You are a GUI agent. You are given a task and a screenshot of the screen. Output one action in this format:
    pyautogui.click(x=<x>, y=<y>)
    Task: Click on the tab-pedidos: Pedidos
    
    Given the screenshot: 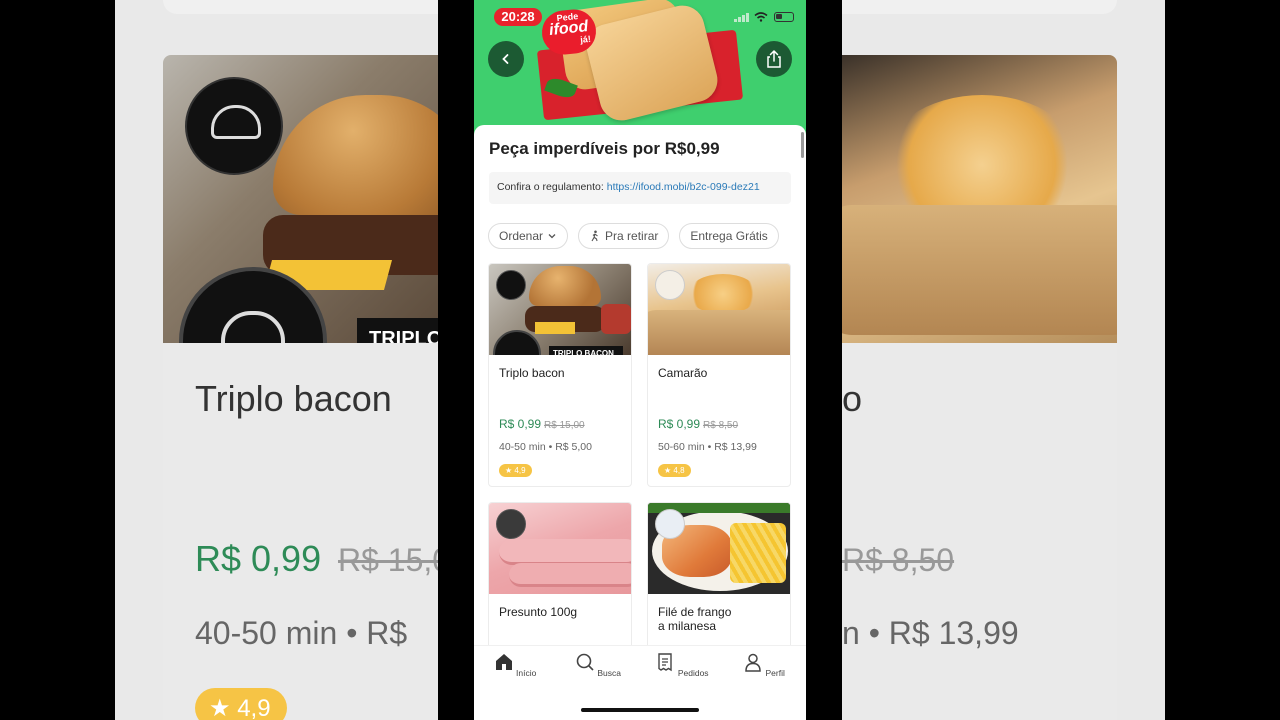 What is the action you would take?
    pyautogui.click(x=682, y=665)
    